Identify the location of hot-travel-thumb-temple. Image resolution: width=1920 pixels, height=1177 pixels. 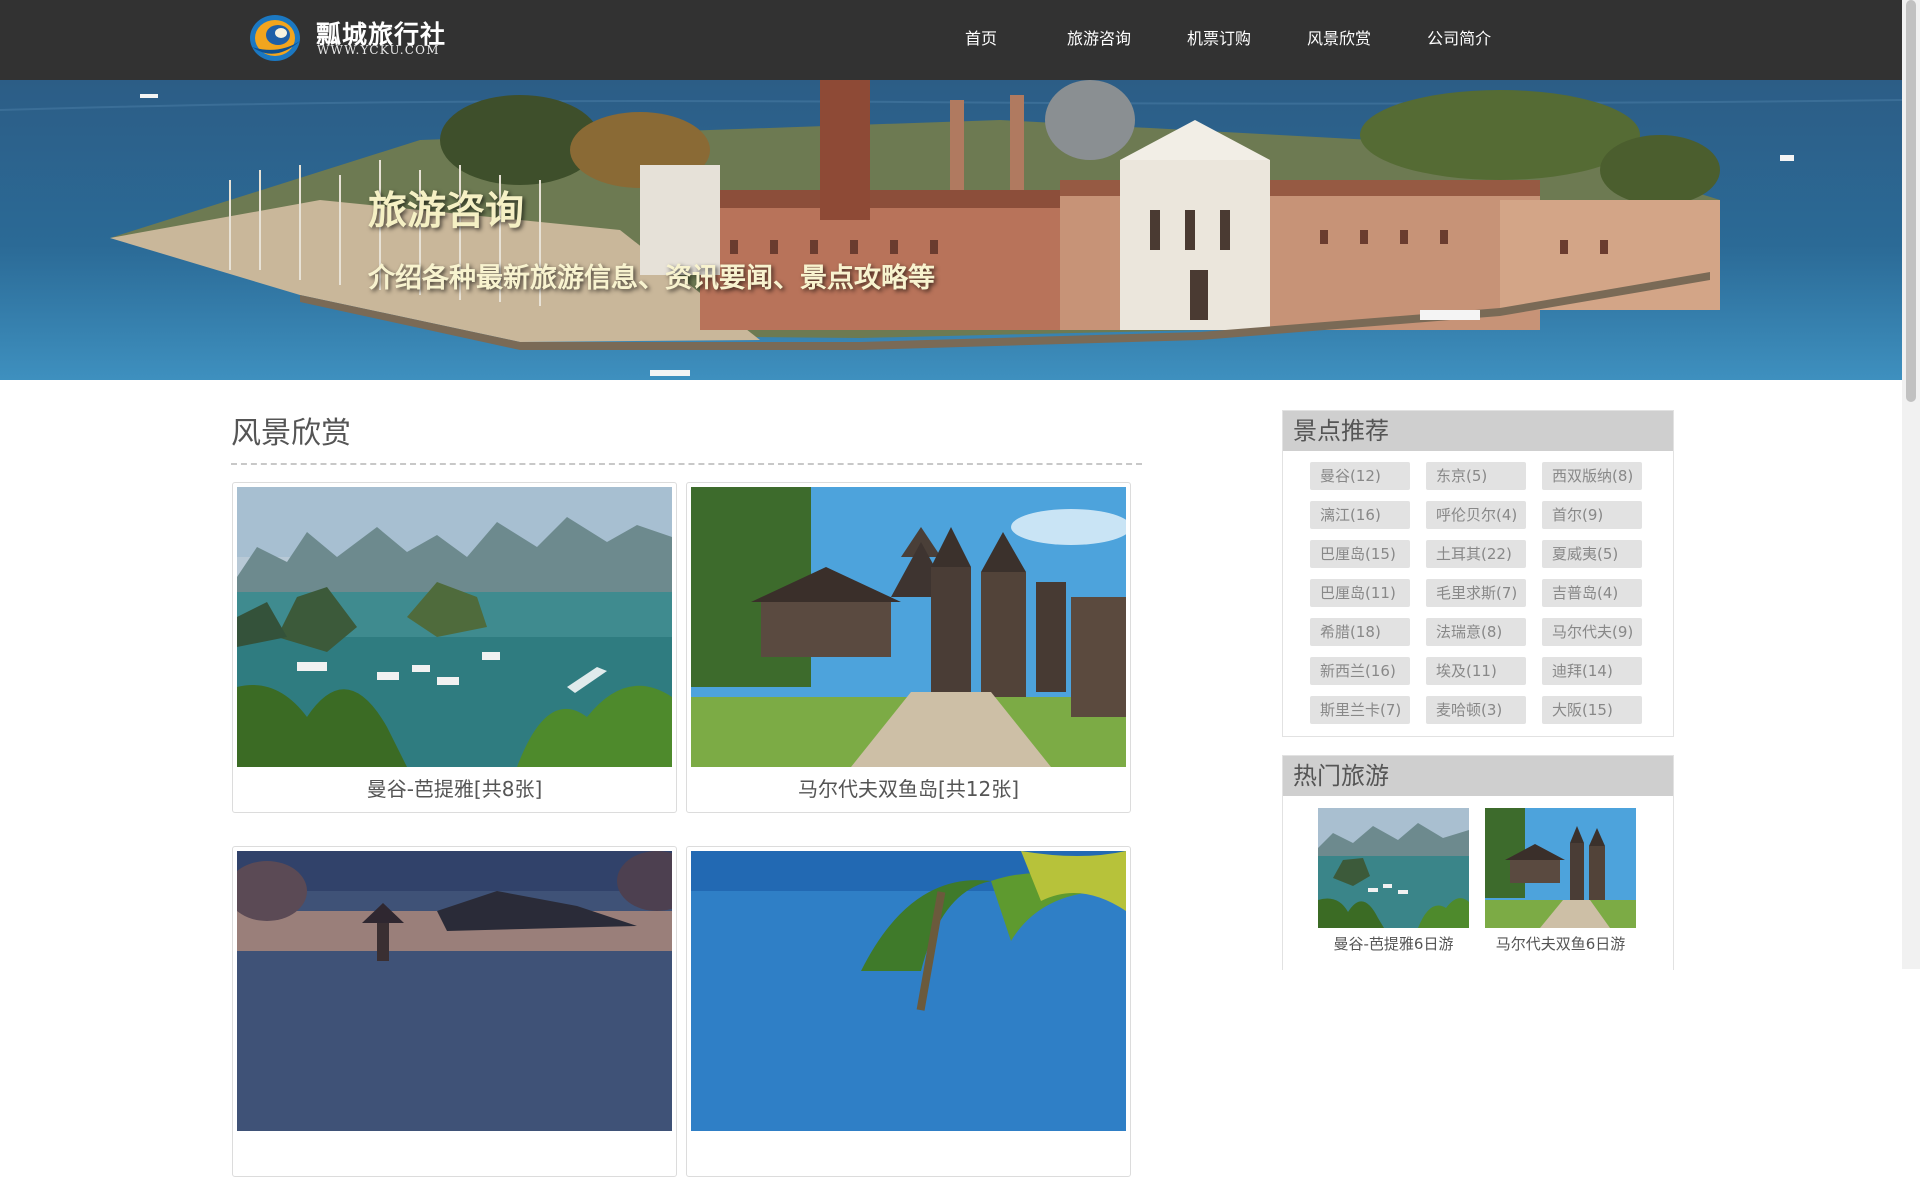
(1560, 868).